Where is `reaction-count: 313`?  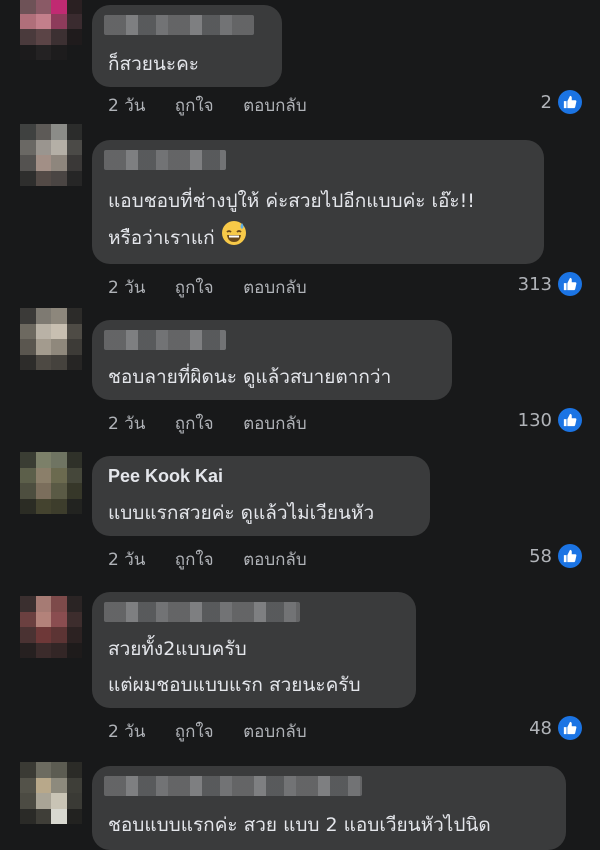
reaction-count: 313 is located at coordinates (550, 284).